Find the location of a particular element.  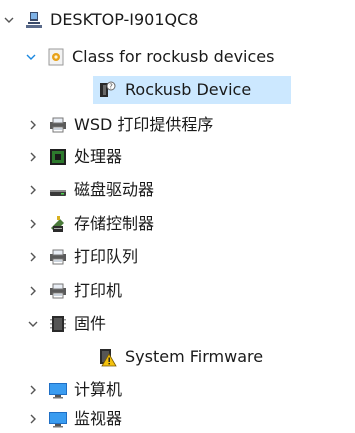

class-rockusb-label: Class for rockusb devices is located at coordinates (173, 56).